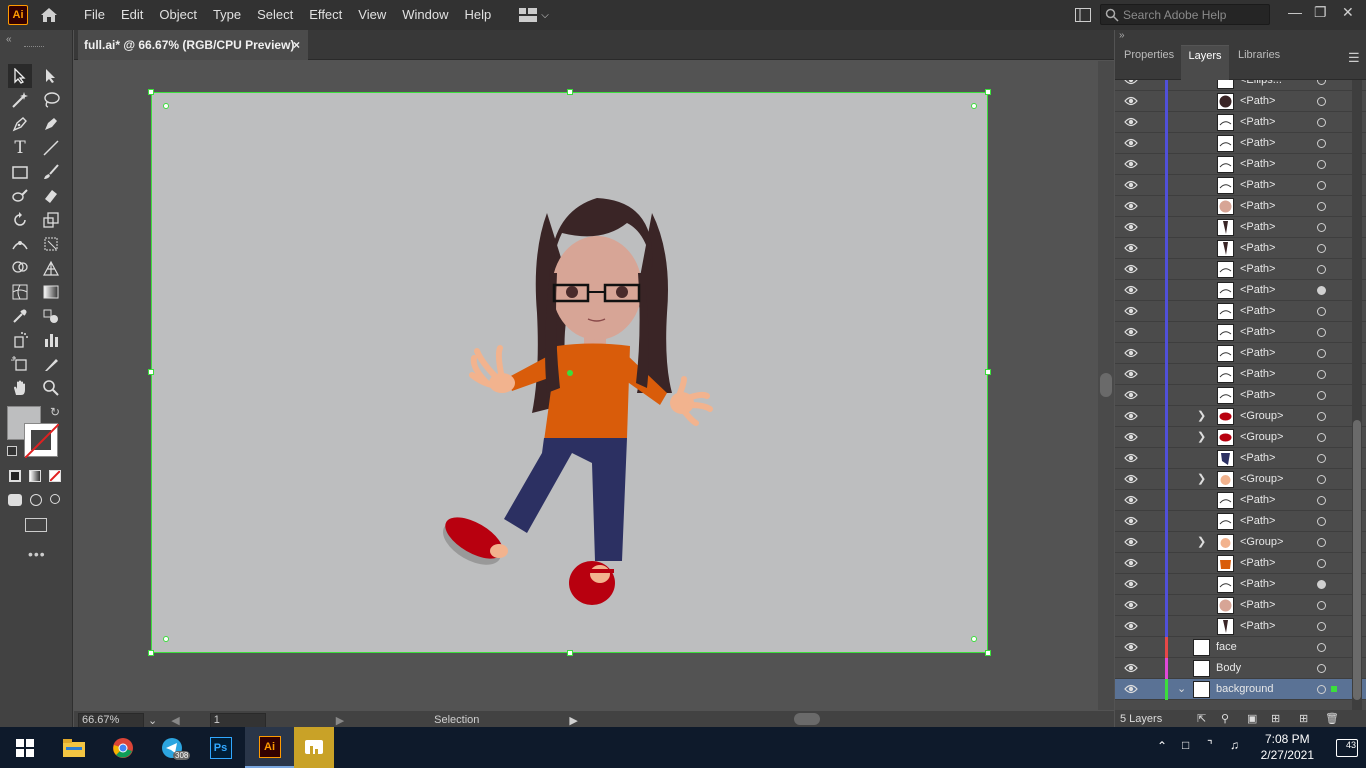  Describe the element at coordinates (570, 653) in the screenshot. I see `handle-bc` at that location.